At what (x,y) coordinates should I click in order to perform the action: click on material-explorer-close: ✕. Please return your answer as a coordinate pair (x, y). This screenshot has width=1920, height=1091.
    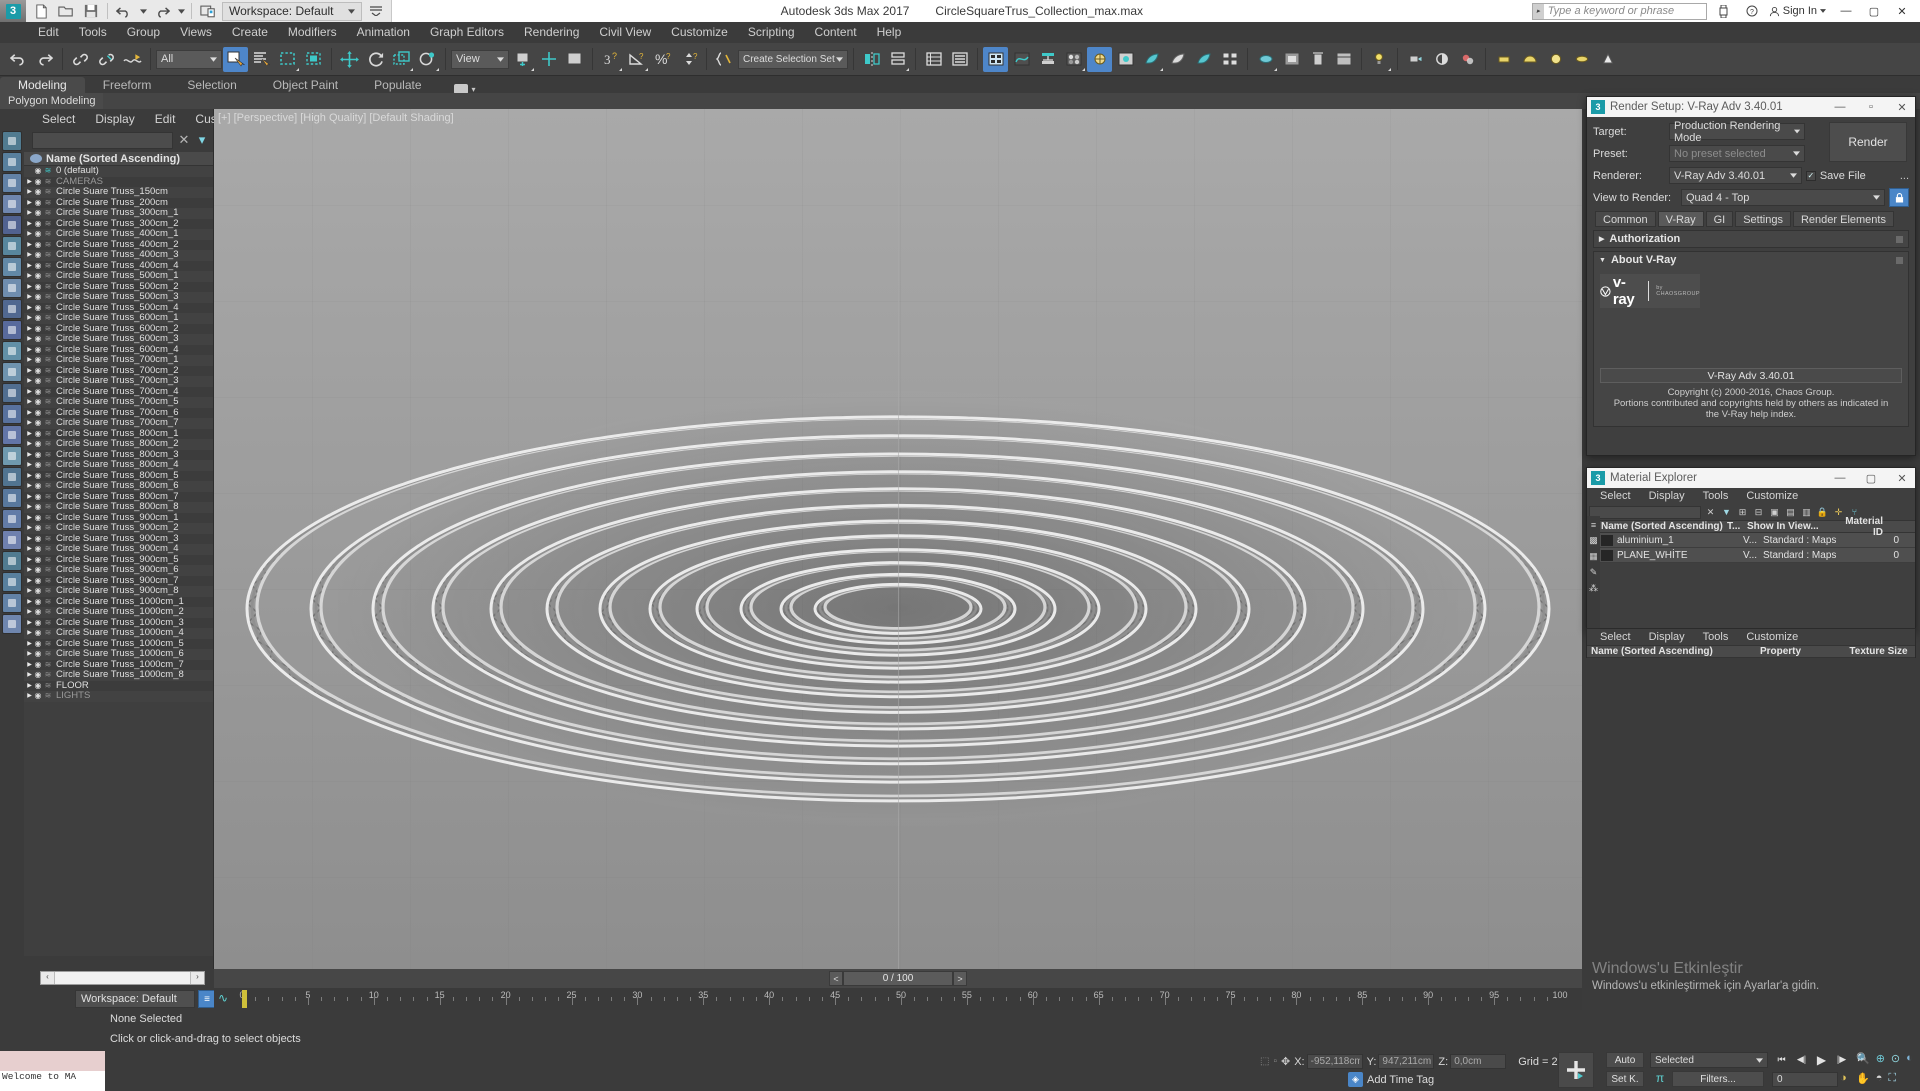
    Looking at the image, I should click on (1902, 478).